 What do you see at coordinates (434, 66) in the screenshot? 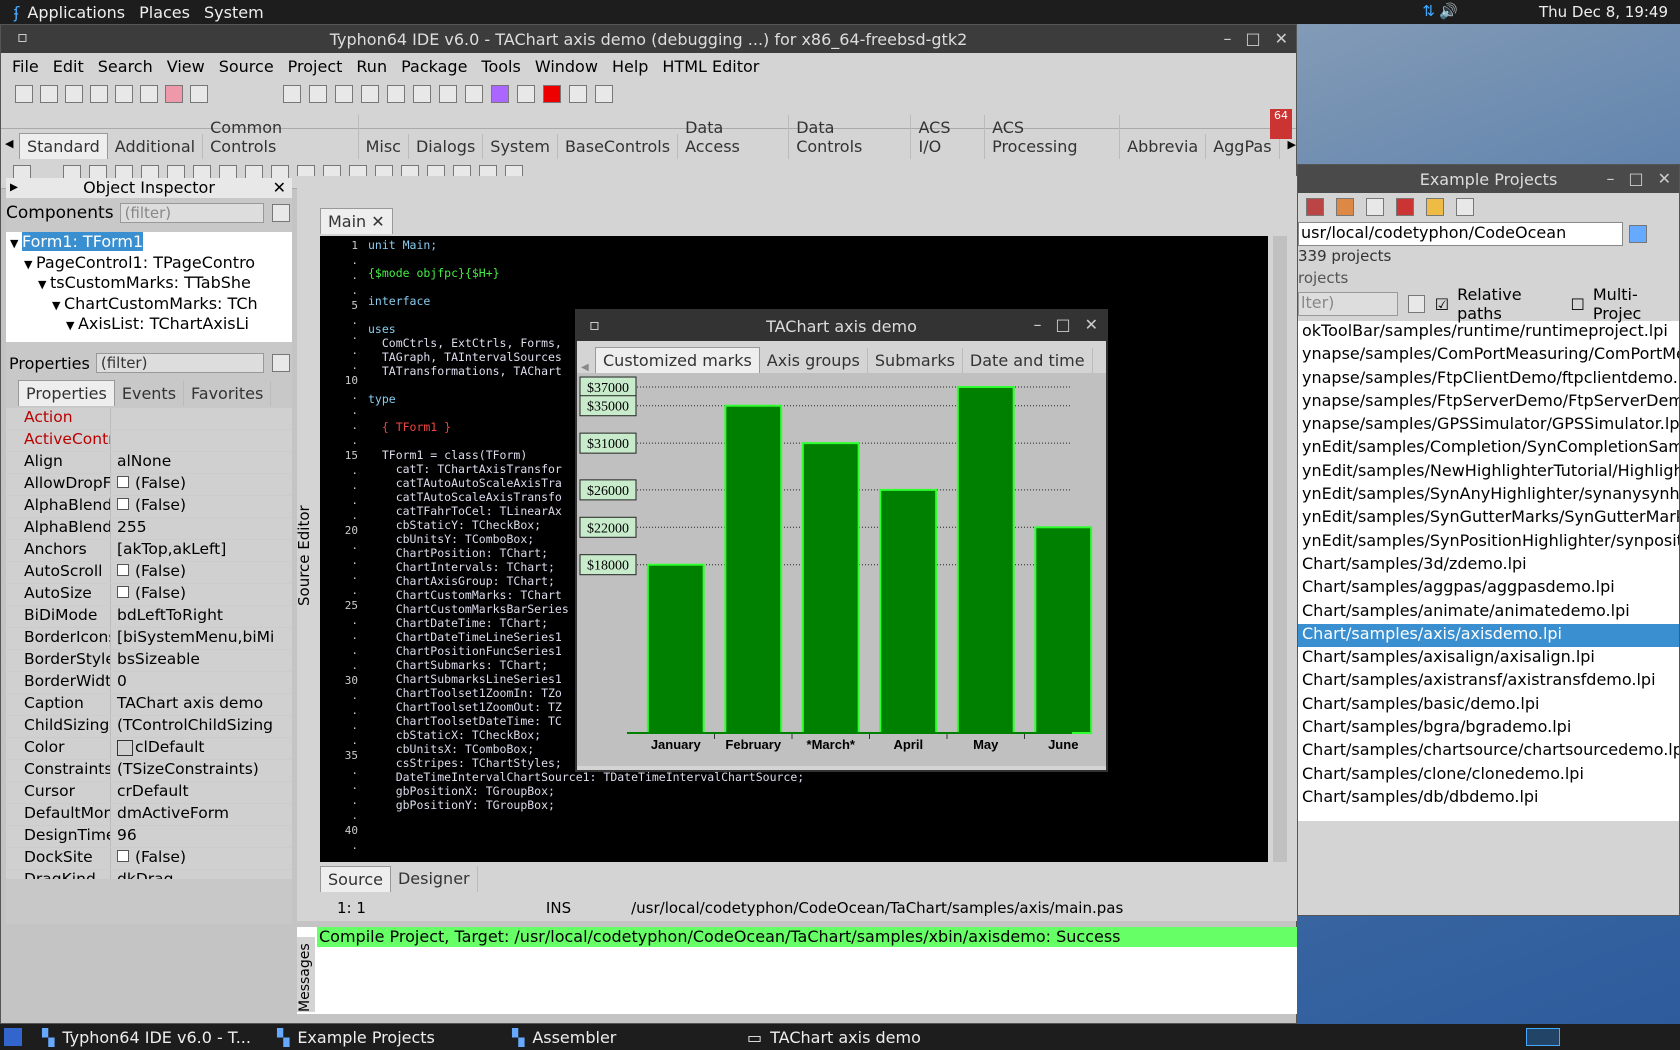
I see `menu-package: Package` at bounding box center [434, 66].